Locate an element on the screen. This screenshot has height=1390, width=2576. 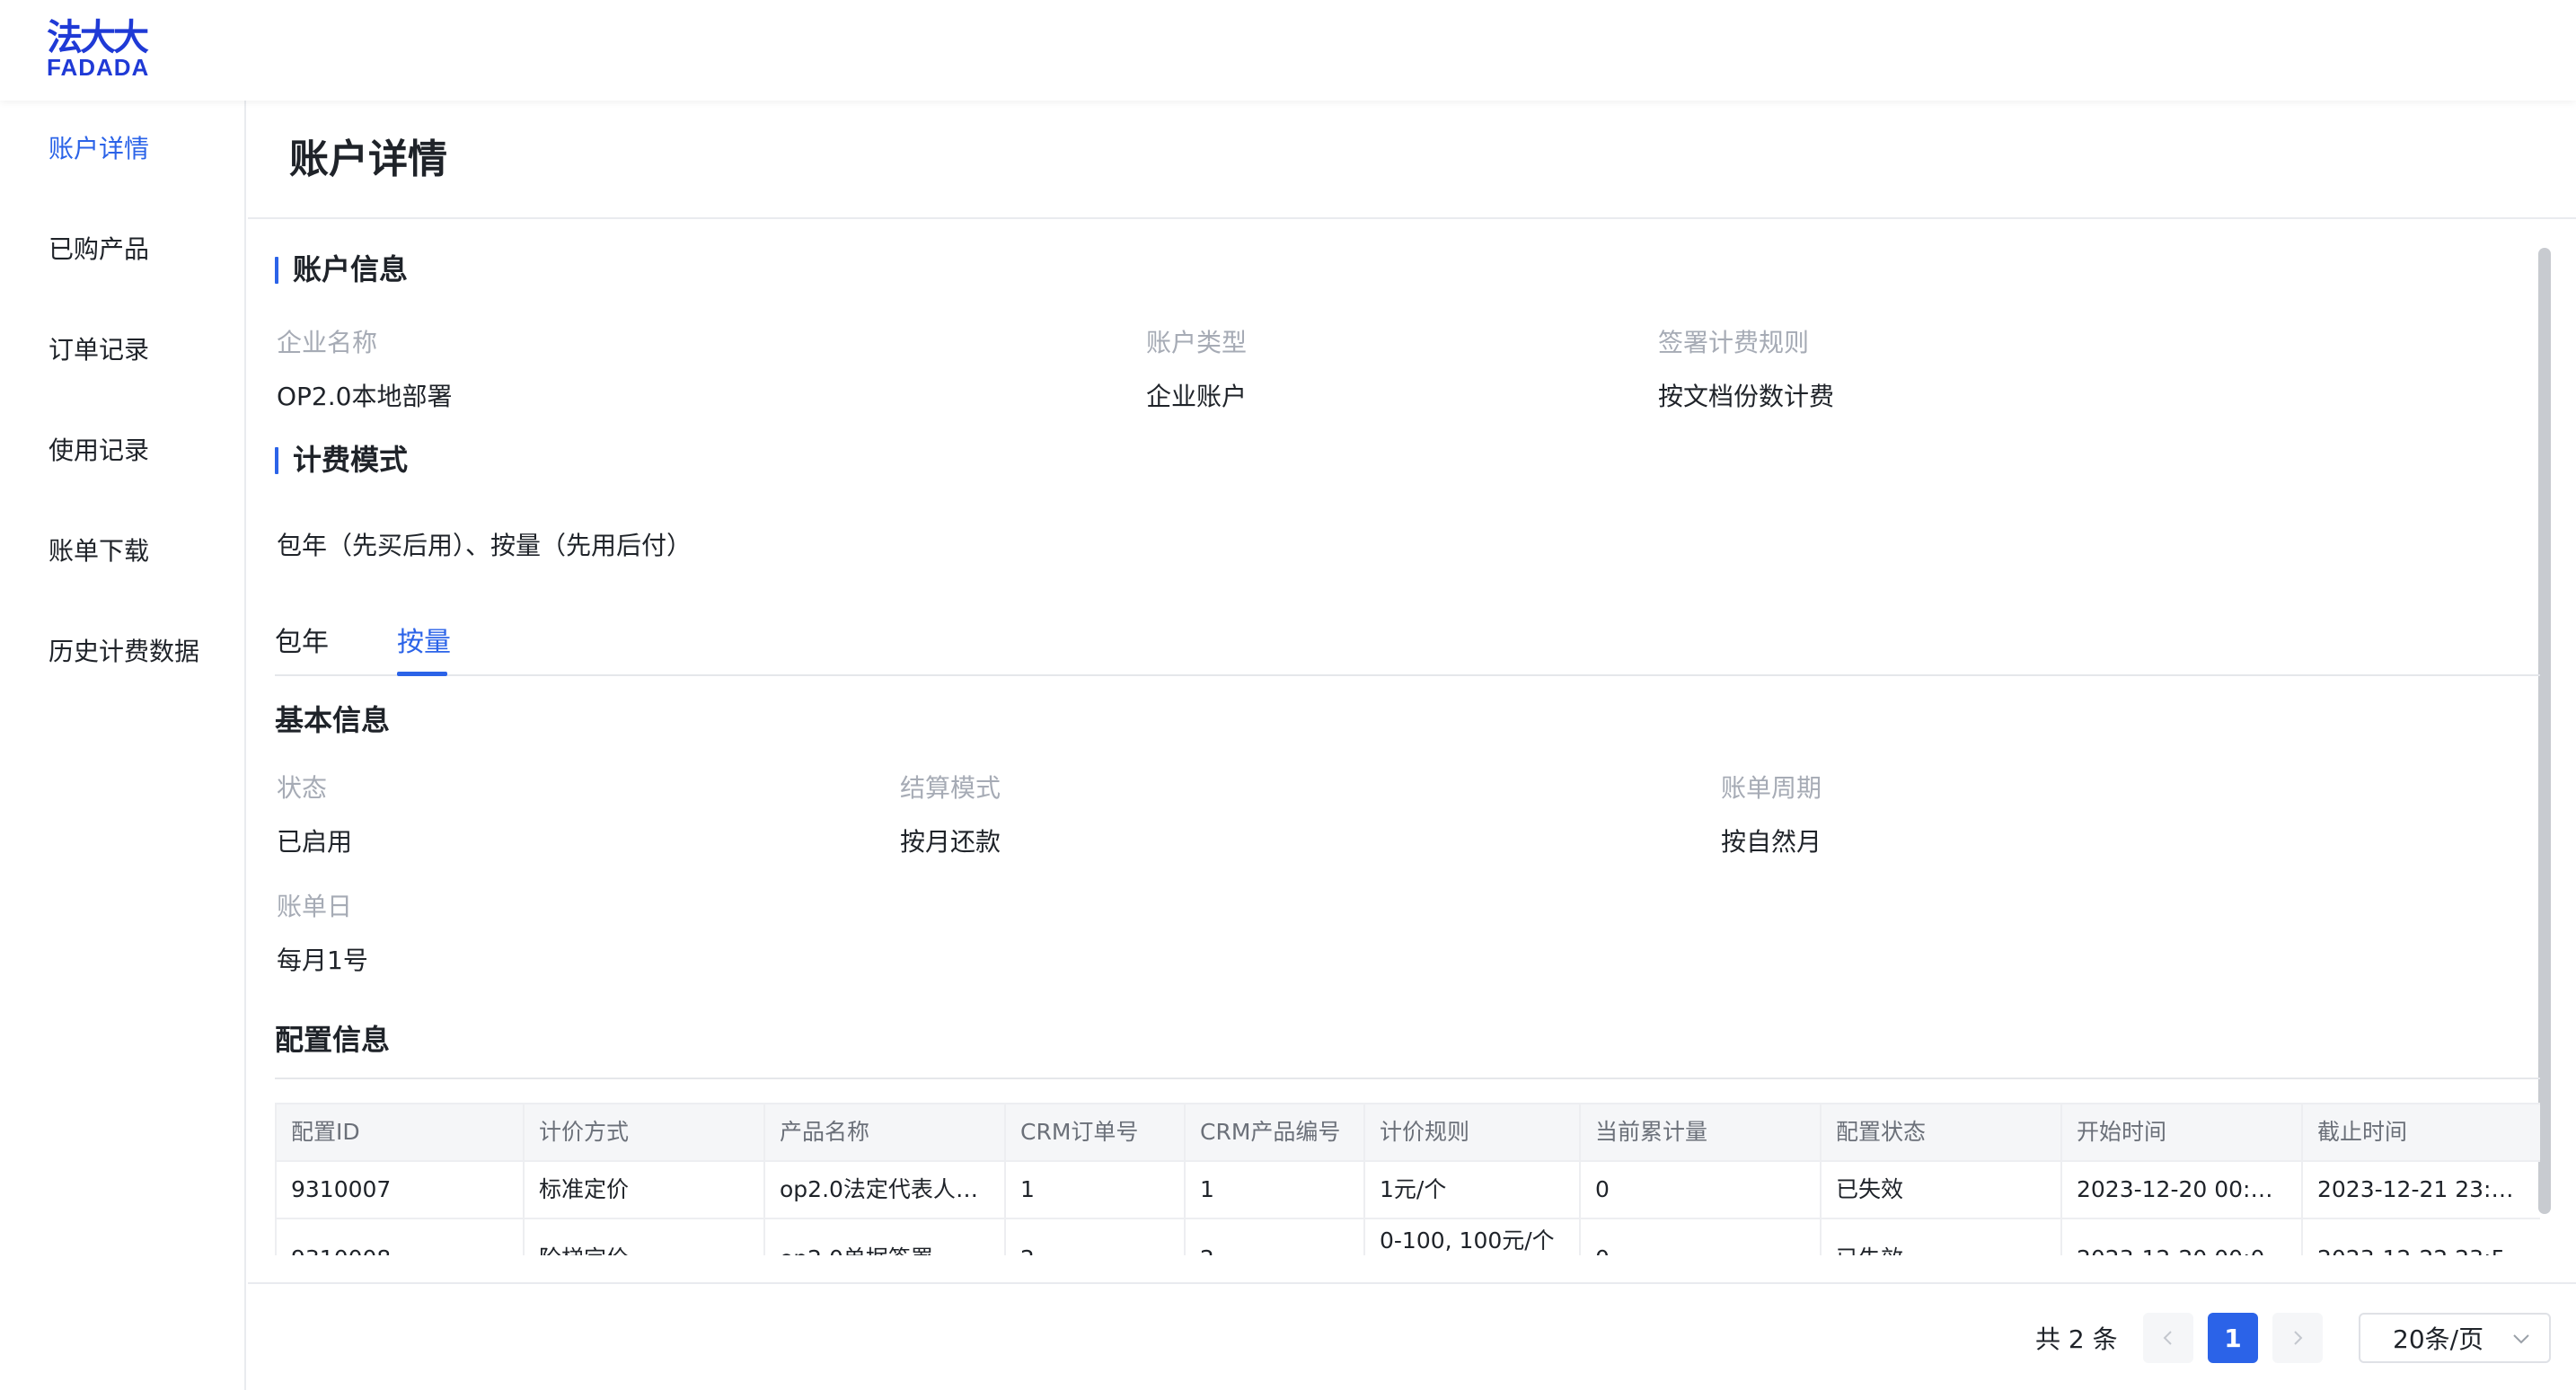
footer-divider is located at coordinates (1412, 1283).